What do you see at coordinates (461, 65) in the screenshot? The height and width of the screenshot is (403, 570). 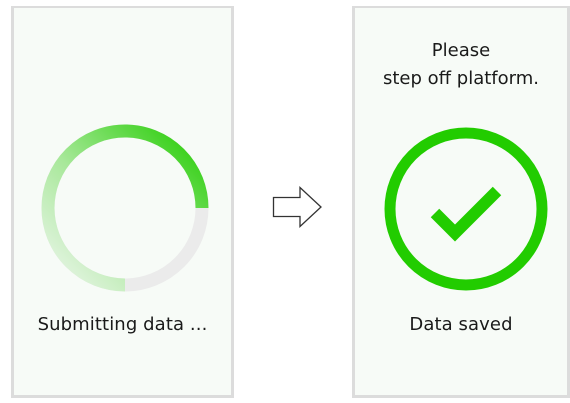 I see `step-off-prompt: Please step off platform.` at bounding box center [461, 65].